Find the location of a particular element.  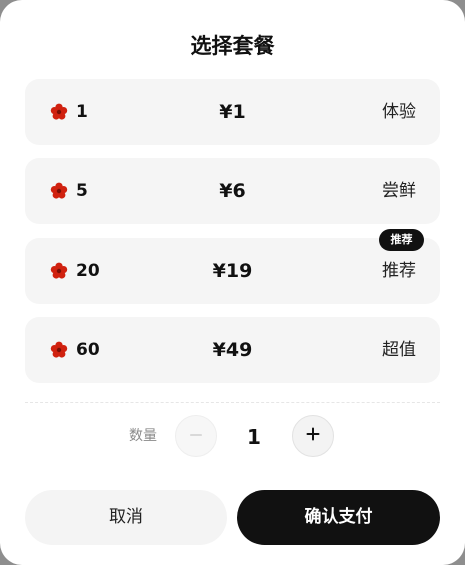

package-option-5: 5 ¥6 尝鲜 is located at coordinates (232, 191).